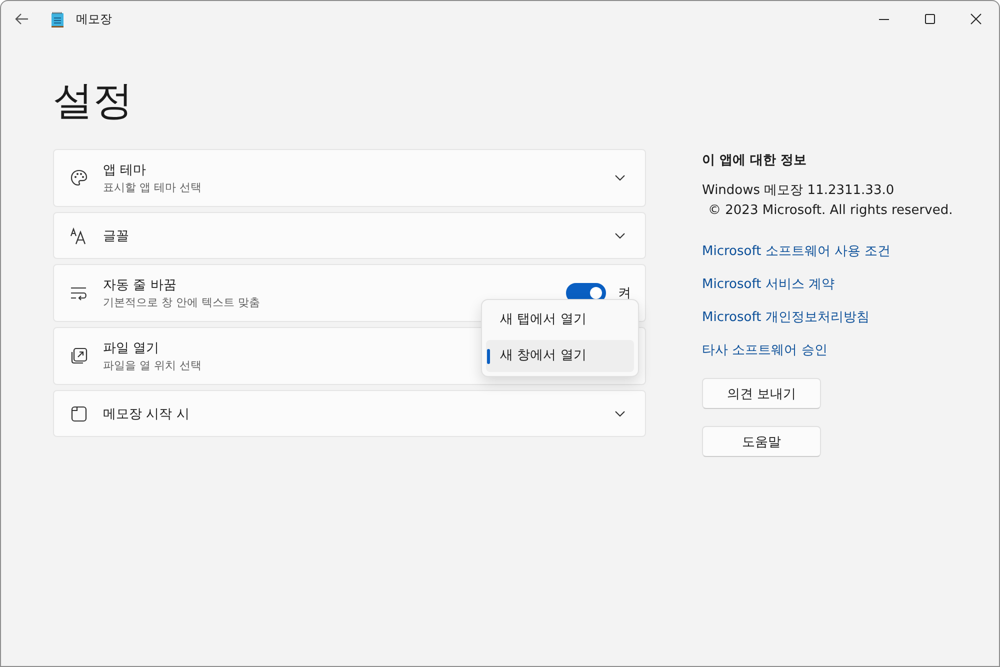  Describe the element at coordinates (754, 160) in the screenshot. I see `about-heading: 이 앱에 대한 정보` at that location.